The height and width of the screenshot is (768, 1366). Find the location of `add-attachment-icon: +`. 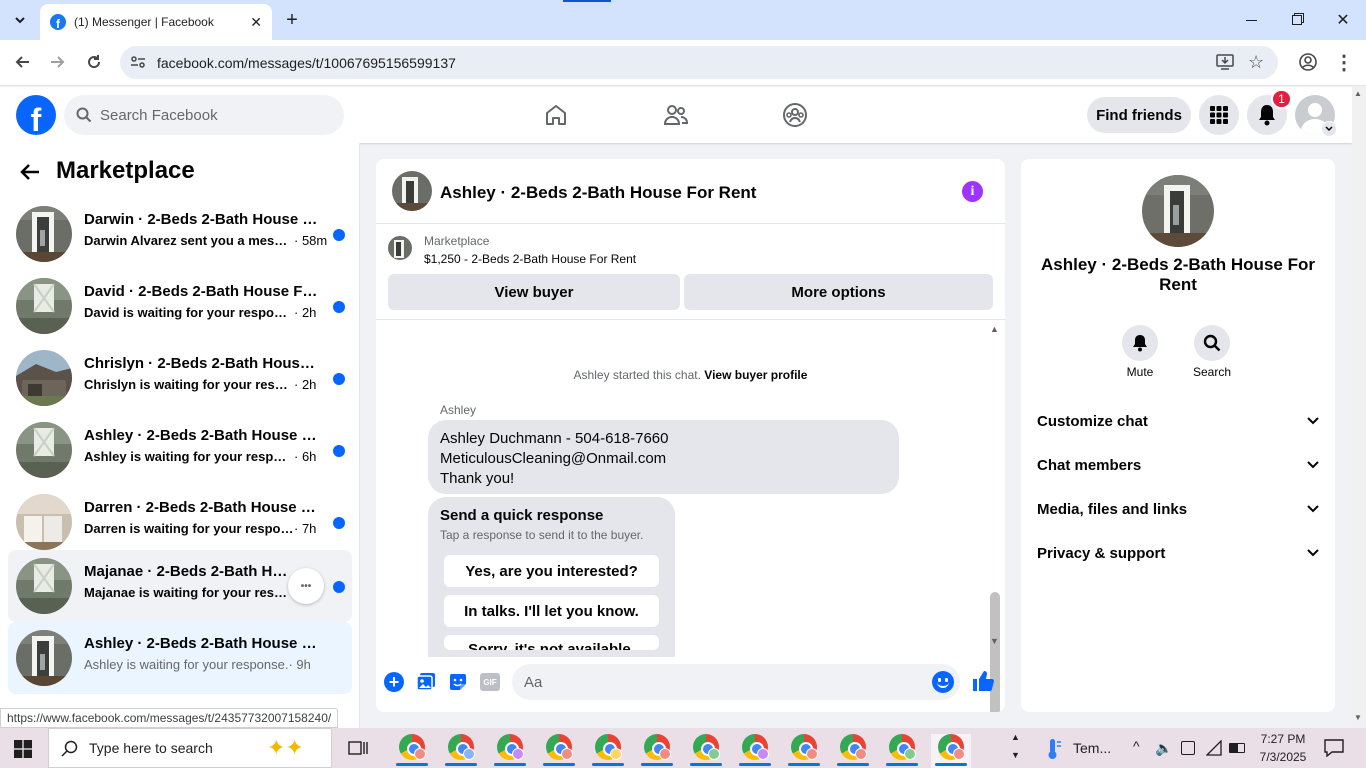

add-attachment-icon: + is located at coordinates (394, 682).